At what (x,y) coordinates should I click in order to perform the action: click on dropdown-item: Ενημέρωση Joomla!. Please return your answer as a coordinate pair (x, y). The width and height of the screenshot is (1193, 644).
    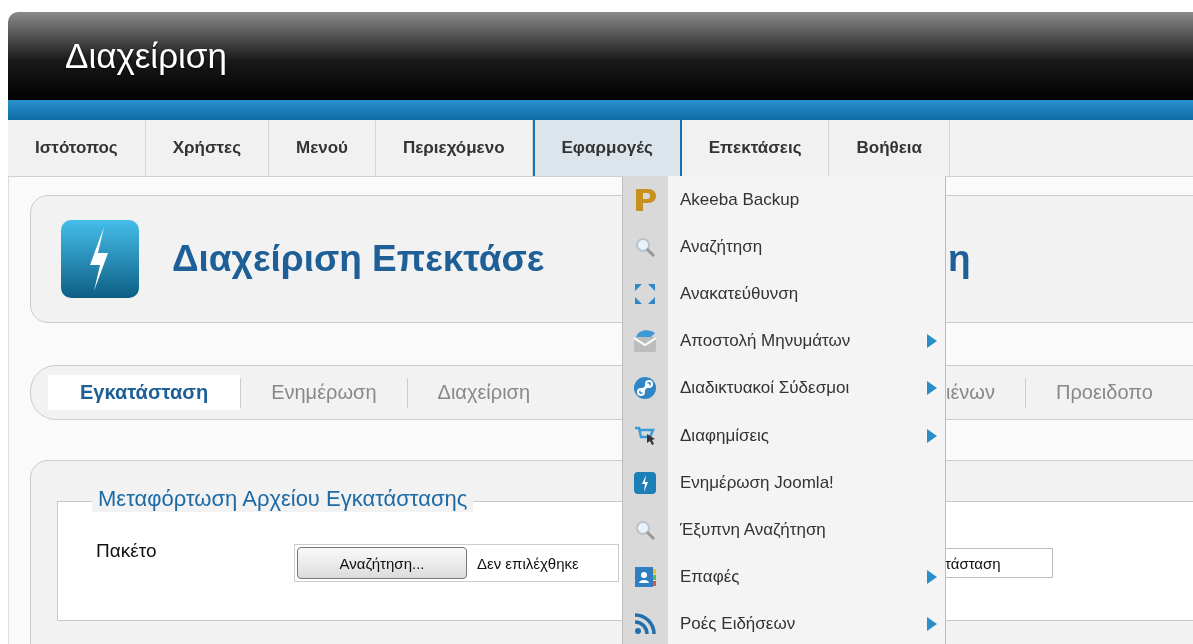
    Looking at the image, I should click on (784, 483).